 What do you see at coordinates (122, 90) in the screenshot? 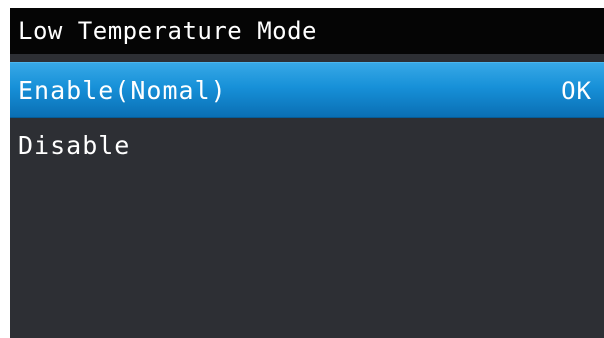
I see `menu-item-label: Enable(Nomal)` at bounding box center [122, 90].